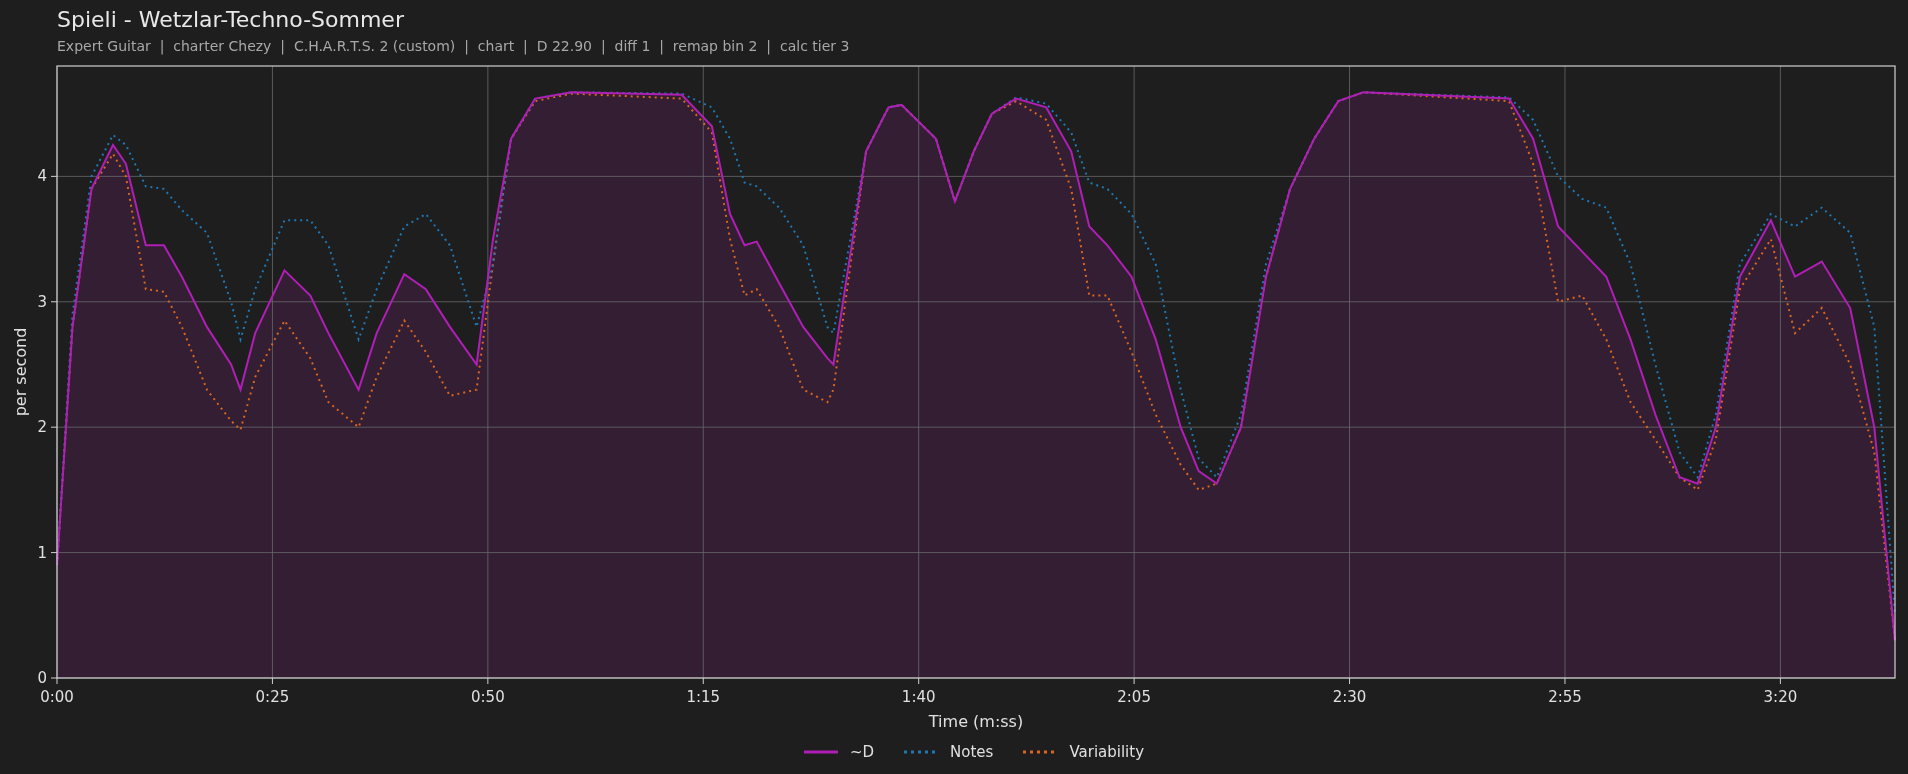 Image resolution: width=1908 pixels, height=774 pixels. Describe the element at coordinates (1107, 752) in the screenshot. I see `legend-label: Variability` at that location.